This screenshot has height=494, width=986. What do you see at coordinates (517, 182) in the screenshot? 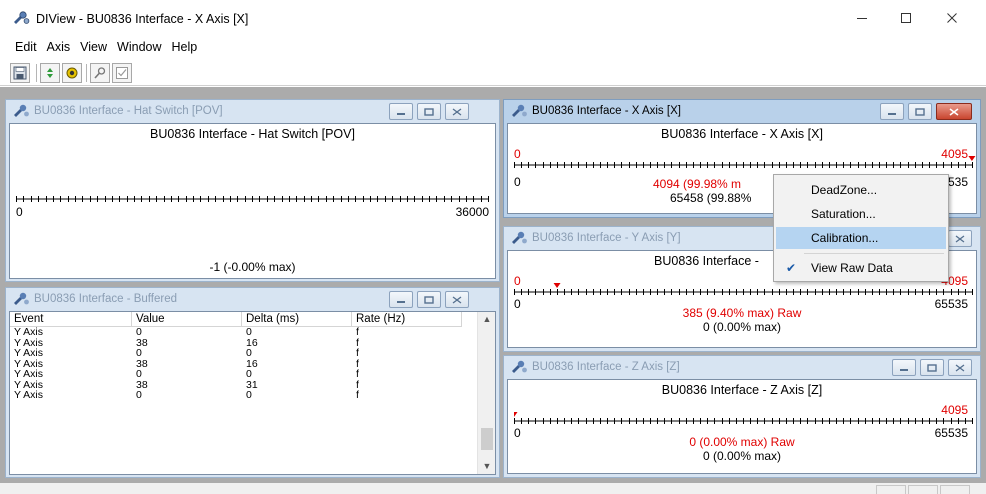
I see `x-axis-raw-min: 0` at bounding box center [517, 182].